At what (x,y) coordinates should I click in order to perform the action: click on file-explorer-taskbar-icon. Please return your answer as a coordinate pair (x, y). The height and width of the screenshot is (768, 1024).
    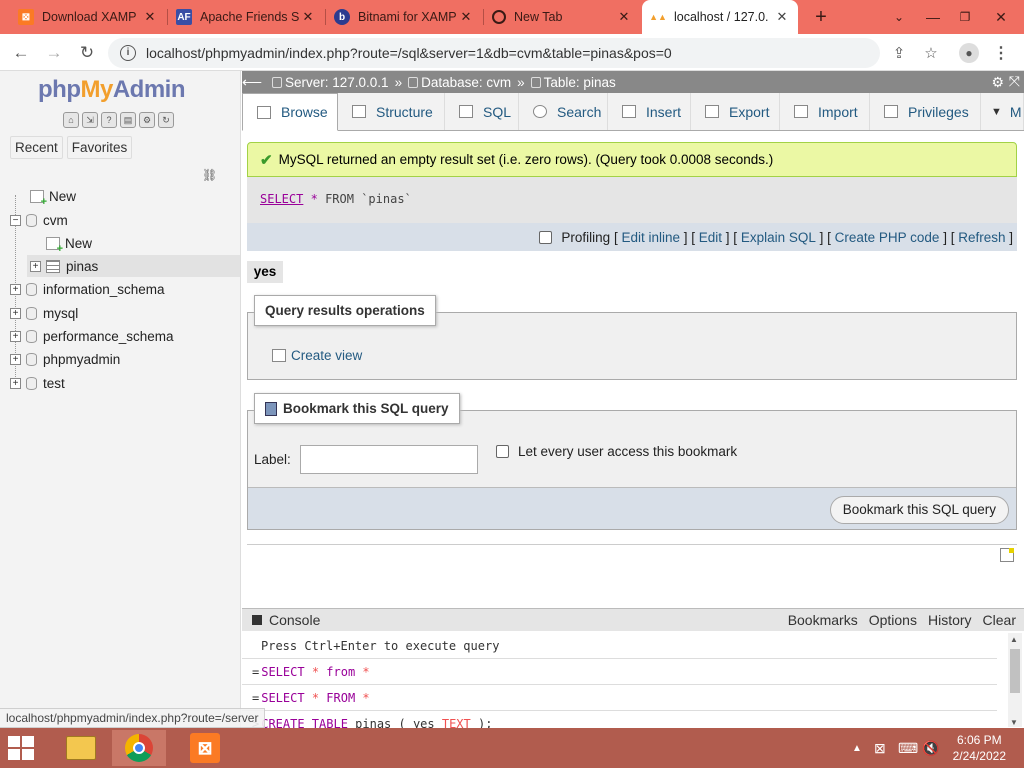
    Looking at the image, I should click on (81, 748).